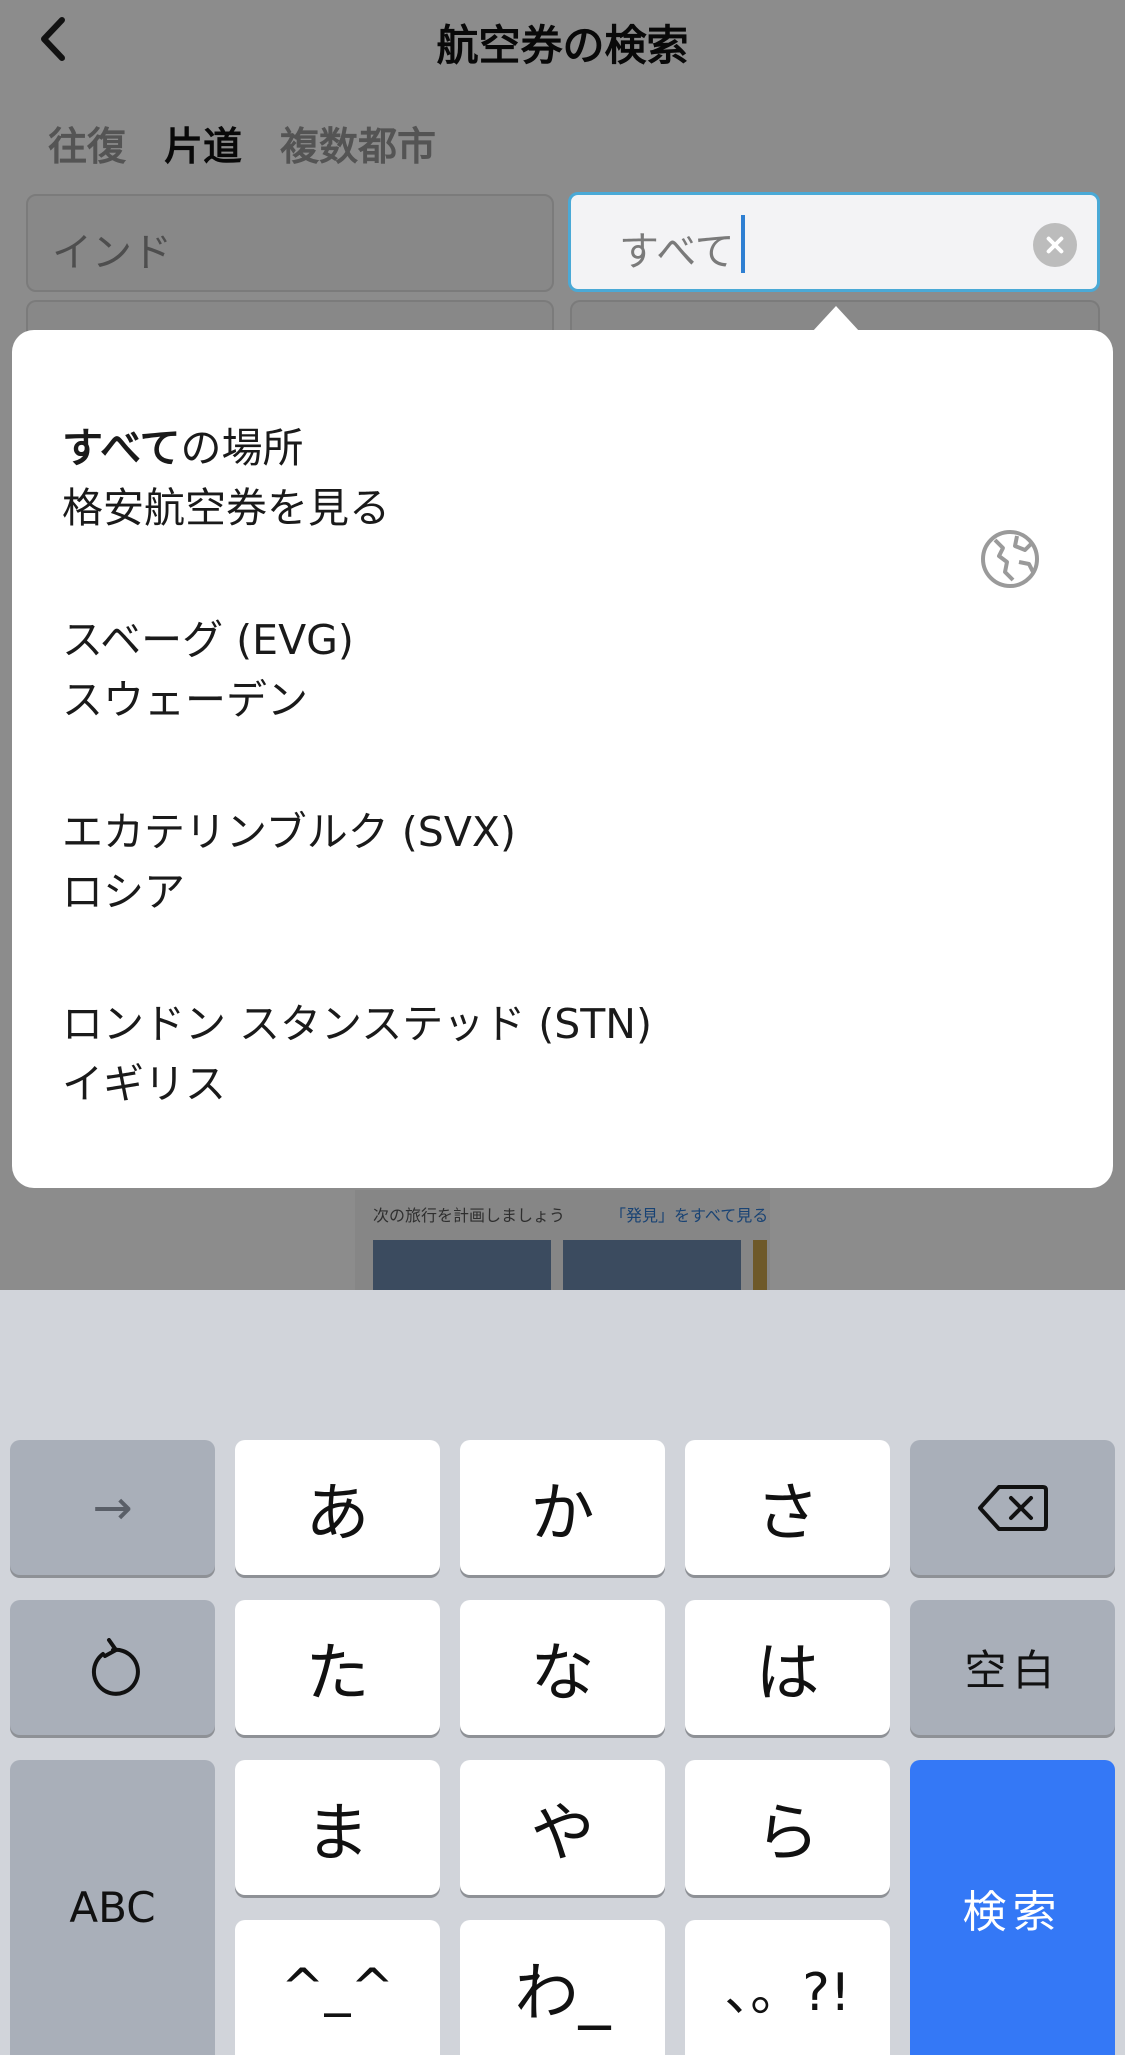 The height and width of the screenshot is (2055, 1125). Describe the element at coordinates (787, 1987) in the screenshot. I see `key-punctuation: 、。?!` at that location.